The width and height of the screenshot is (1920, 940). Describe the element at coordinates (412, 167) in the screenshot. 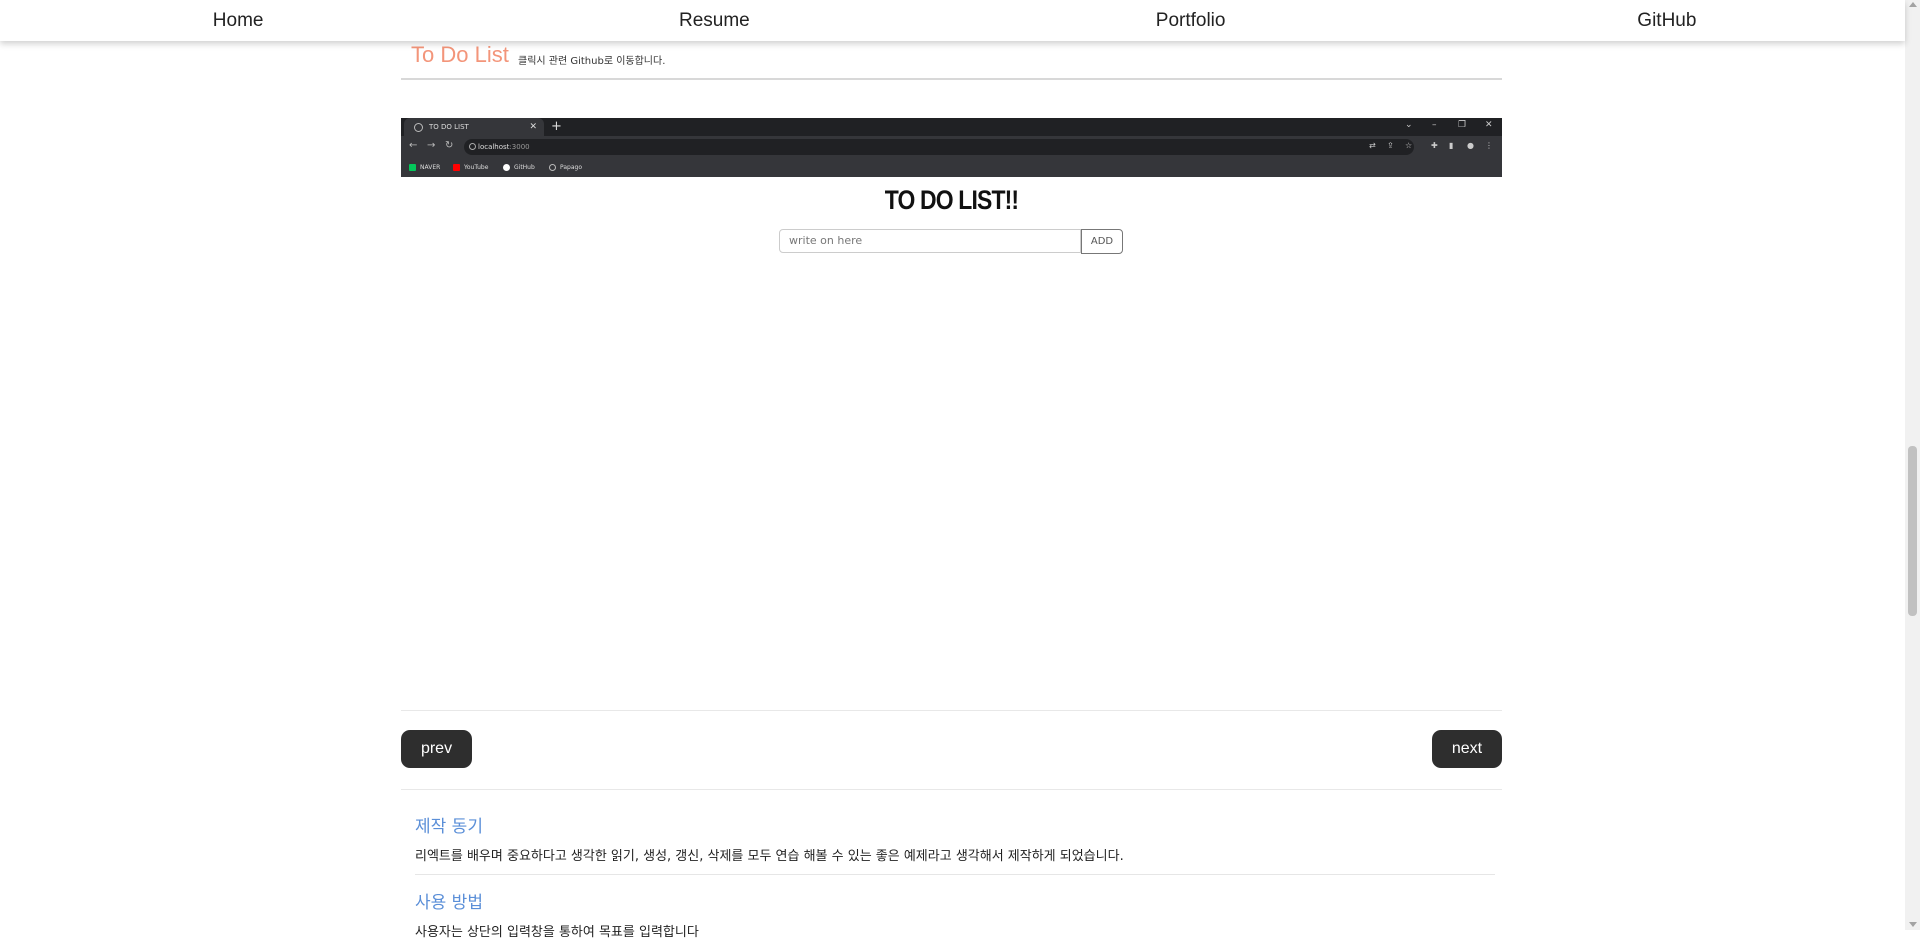

I see `naver-icon` at that location.